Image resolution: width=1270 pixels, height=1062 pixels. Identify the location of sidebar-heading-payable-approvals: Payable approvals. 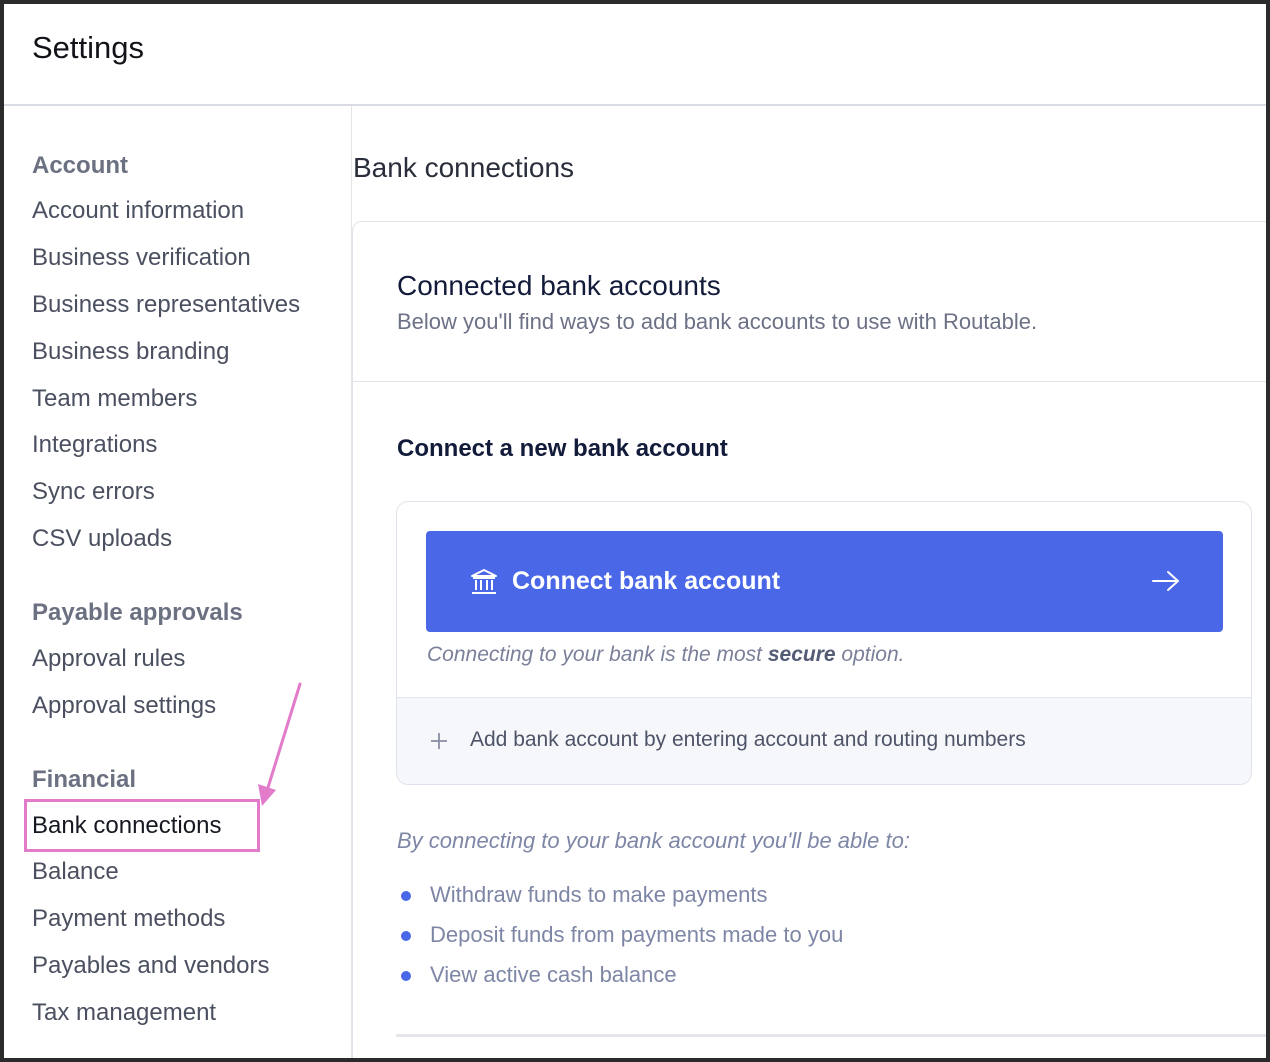
(137, 612).